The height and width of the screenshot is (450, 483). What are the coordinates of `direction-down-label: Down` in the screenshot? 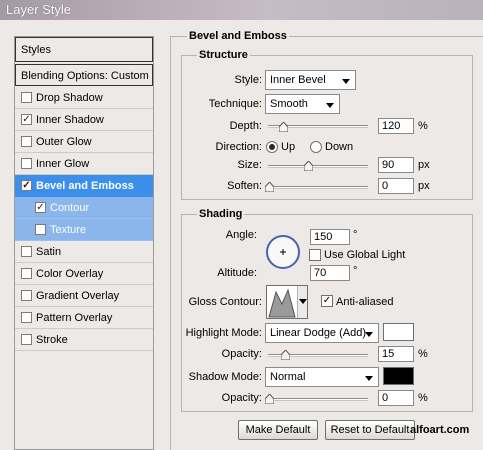 It's located at (339, 147).